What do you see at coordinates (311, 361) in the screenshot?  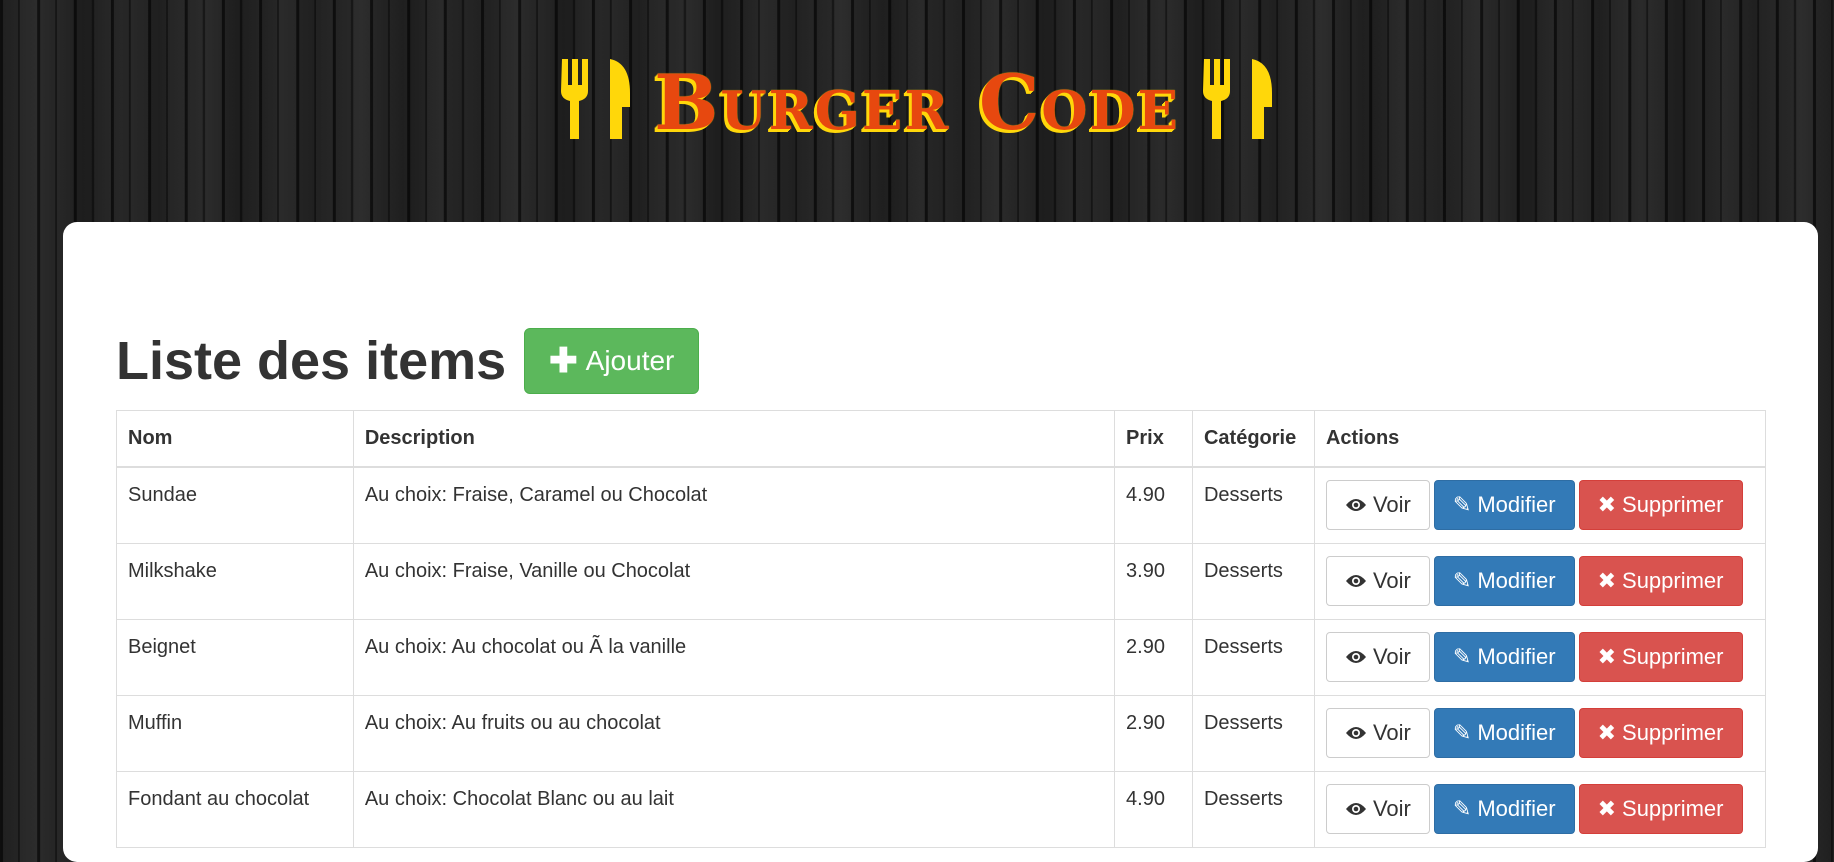 I see `page-title: Liste des items` at bounding box center [311, 361].